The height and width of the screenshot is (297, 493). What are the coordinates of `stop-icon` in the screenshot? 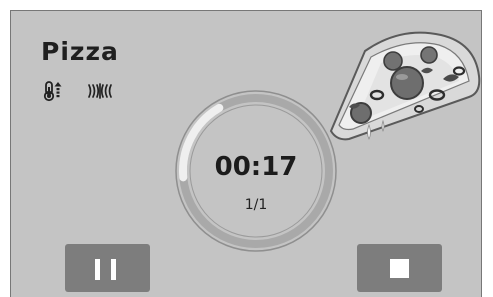 It's located at (399, 268).